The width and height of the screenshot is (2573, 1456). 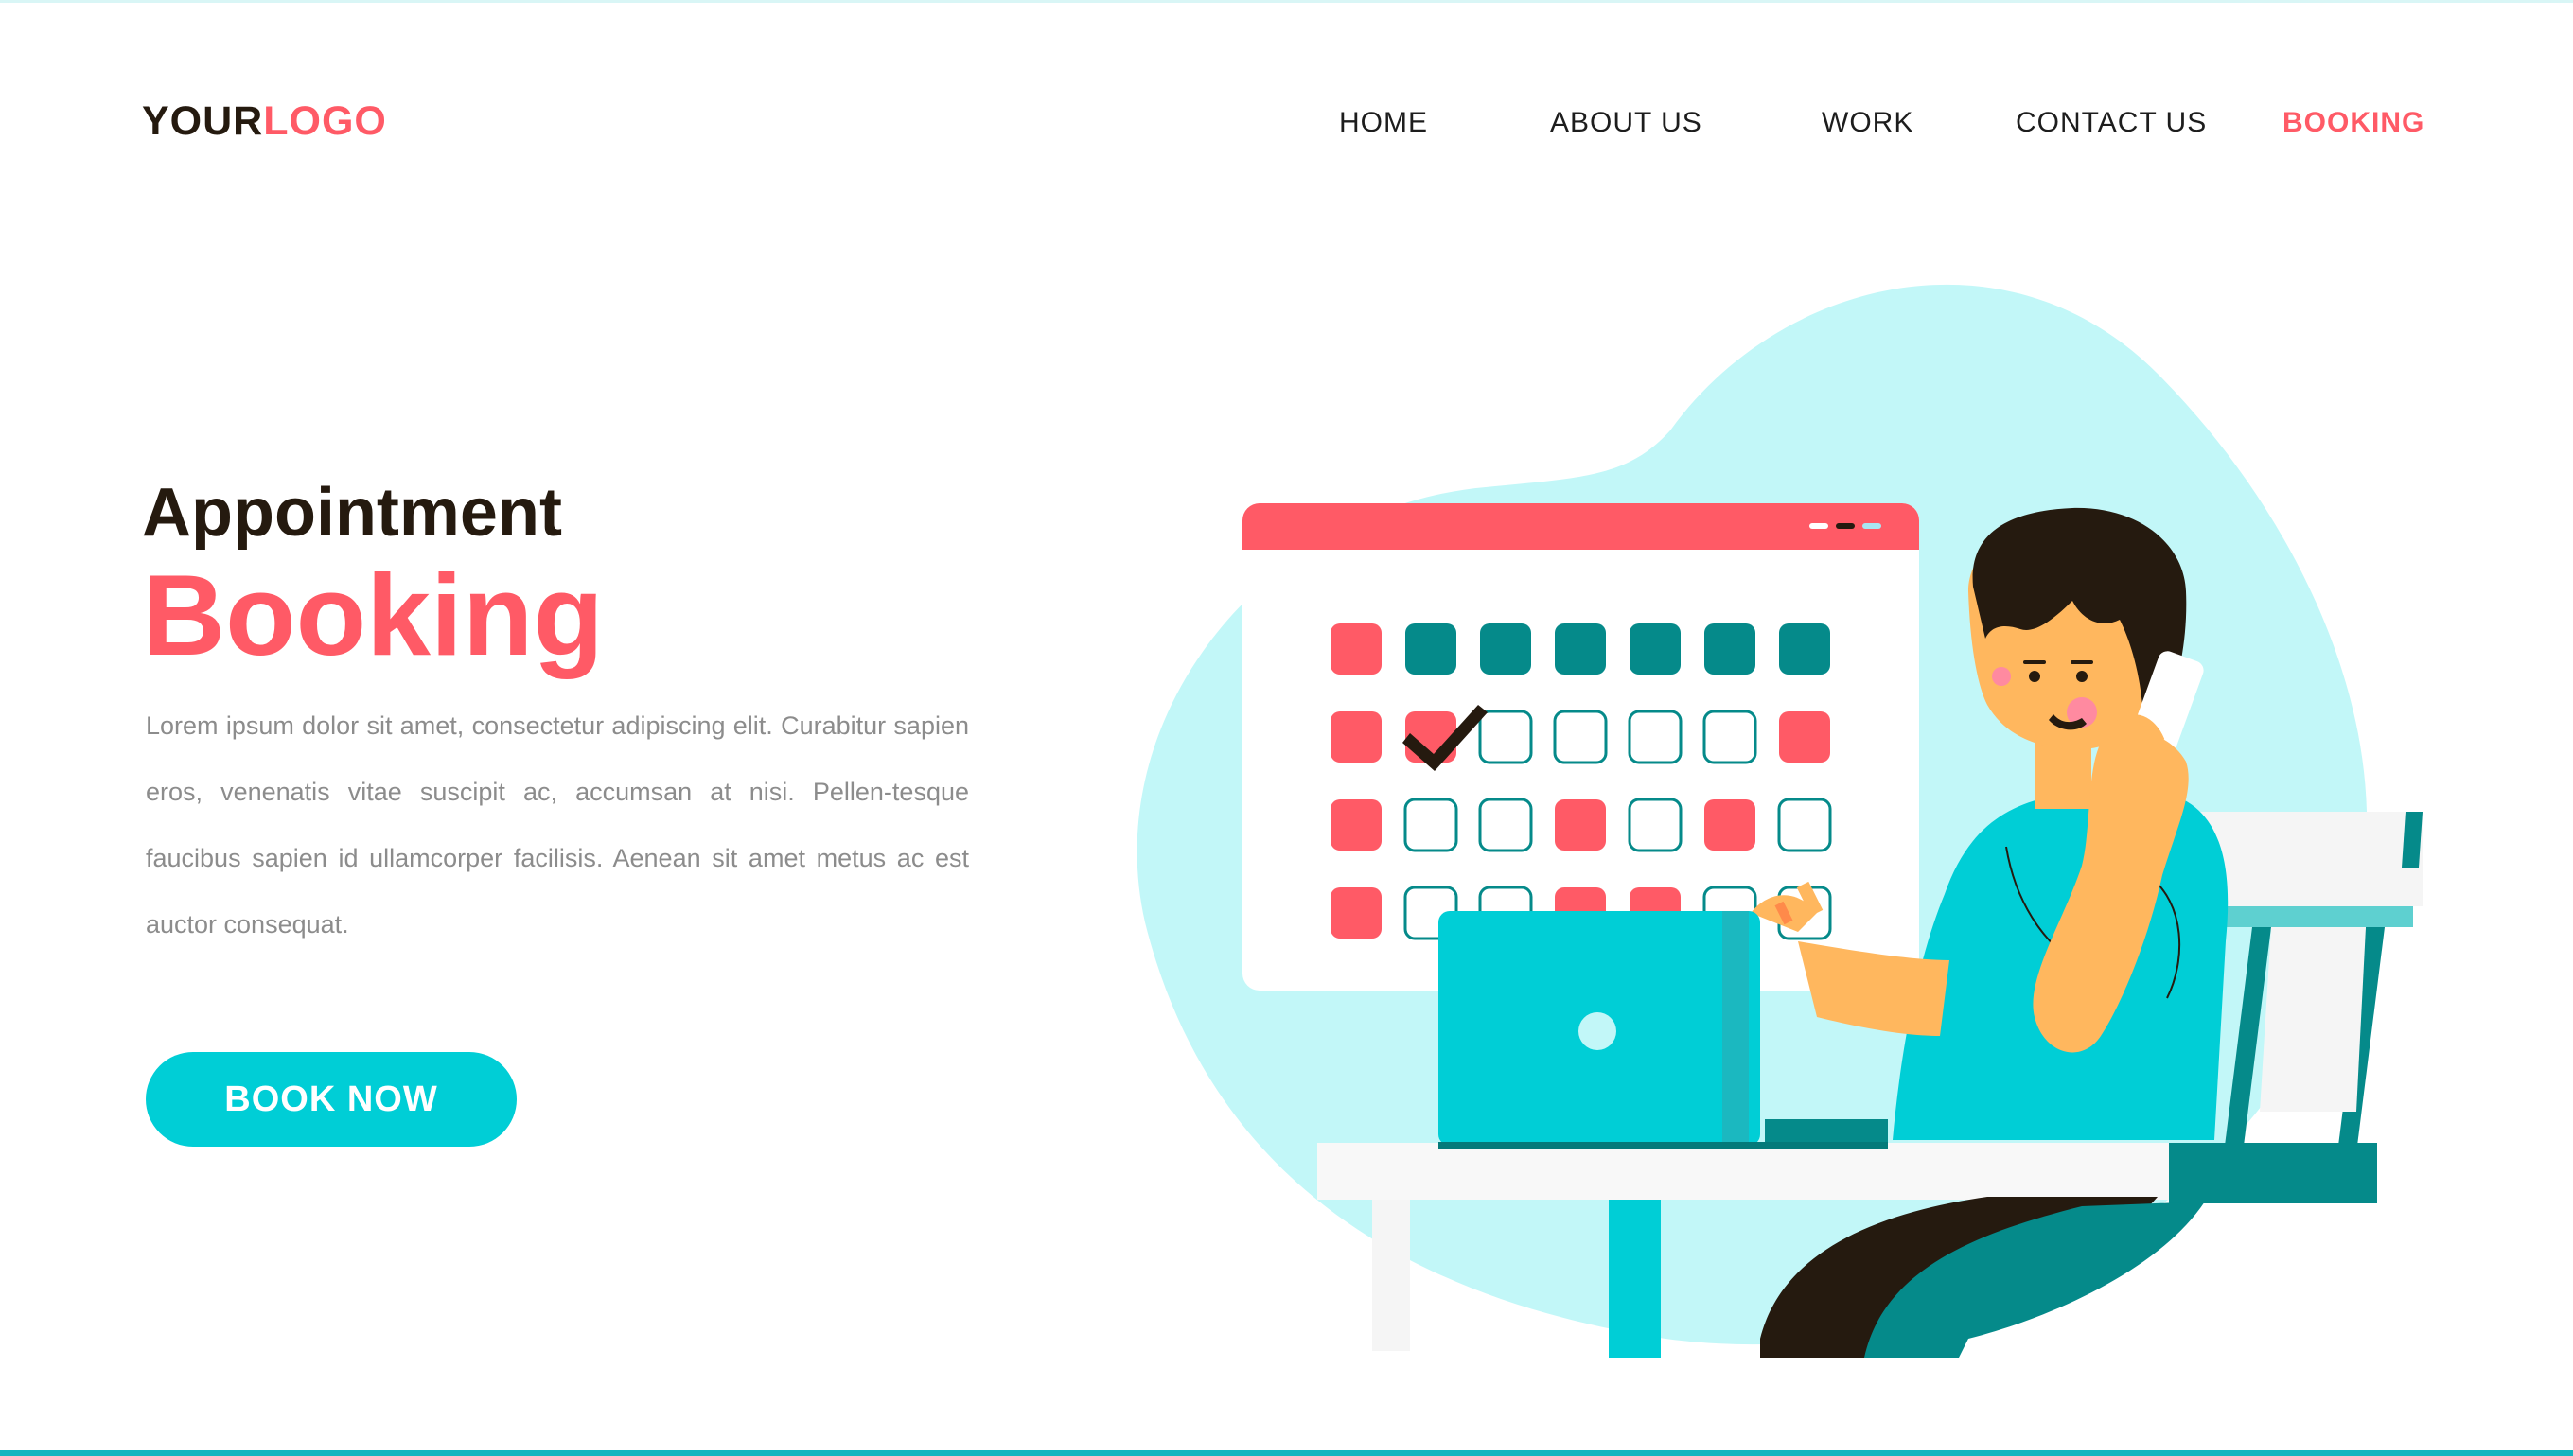 What do you see at coordinates (373, 615) in the screenshot?
I see `hero-title-line2: Booking` at bounding box center [373, 615].